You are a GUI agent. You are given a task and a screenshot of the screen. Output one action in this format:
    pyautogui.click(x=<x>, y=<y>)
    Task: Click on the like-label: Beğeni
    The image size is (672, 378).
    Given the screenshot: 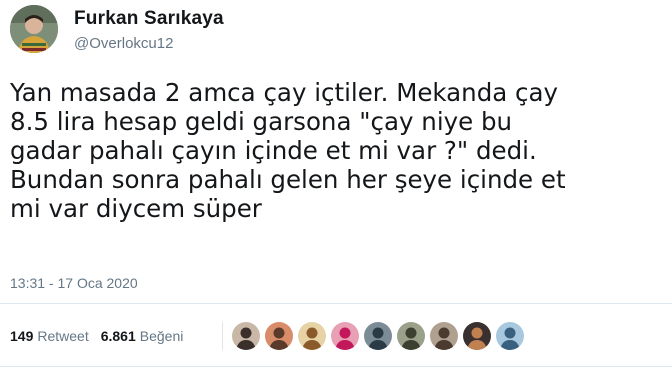 What is the action you would take?
    pyautogui.click(x=161, y=336)
    